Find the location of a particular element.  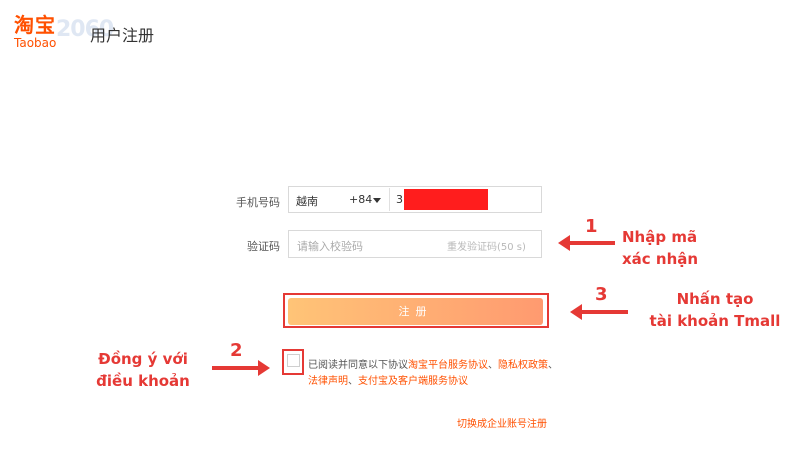

annotation-1-line2: xác nhận is located at coordinates (660, 259).